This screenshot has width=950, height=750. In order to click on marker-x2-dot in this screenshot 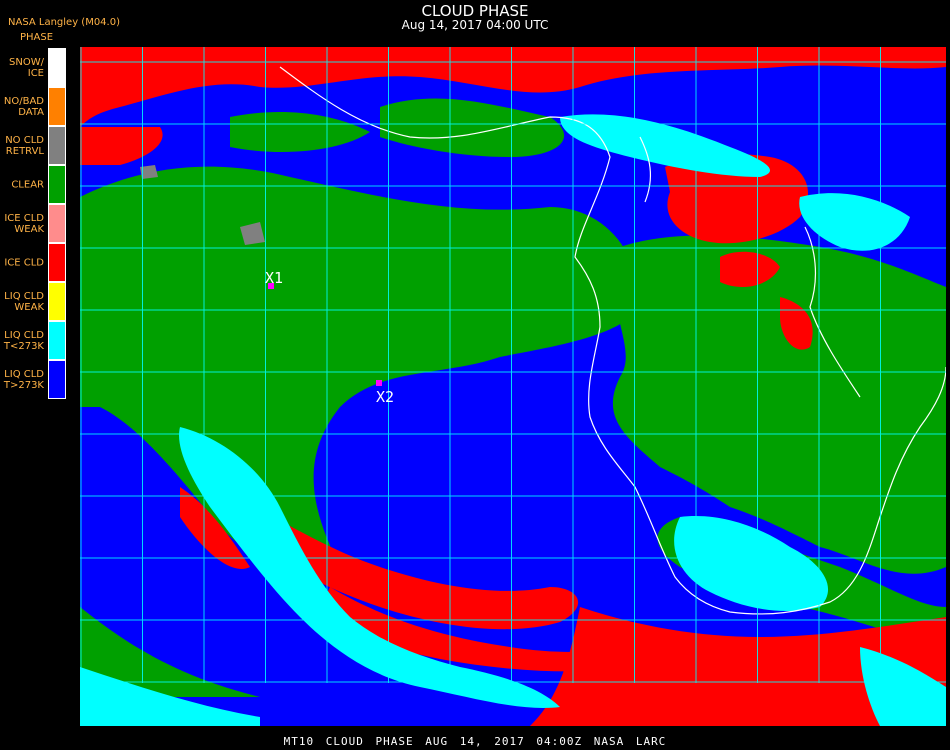, I will do `click(379, 383)`.